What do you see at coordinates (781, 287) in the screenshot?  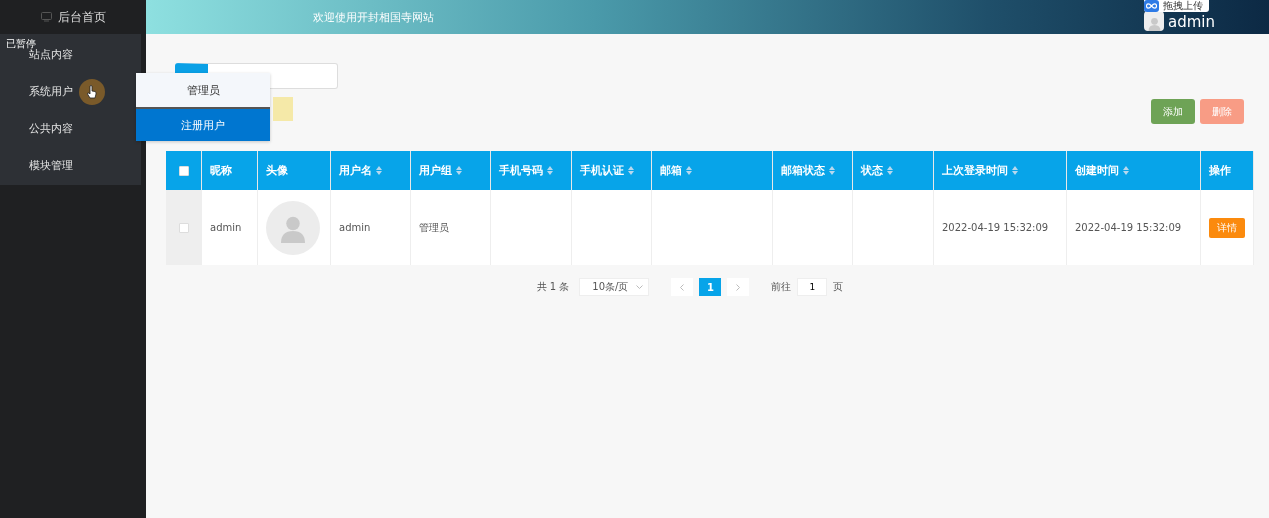 I see `goto-label: 前往` at bounding box center [781, 287].